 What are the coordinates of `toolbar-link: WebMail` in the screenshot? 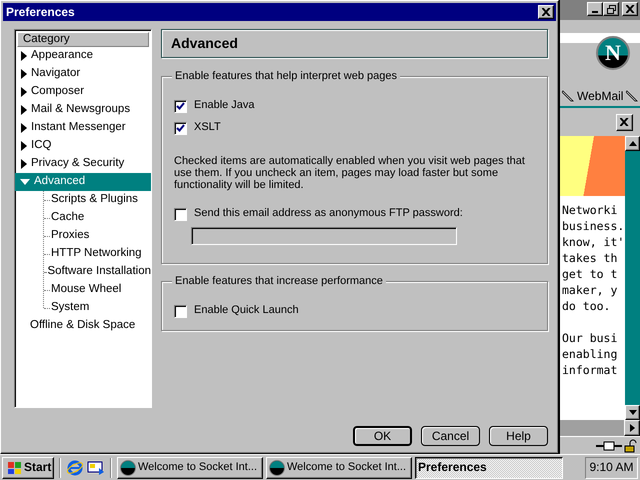 It's located at (600, 96).